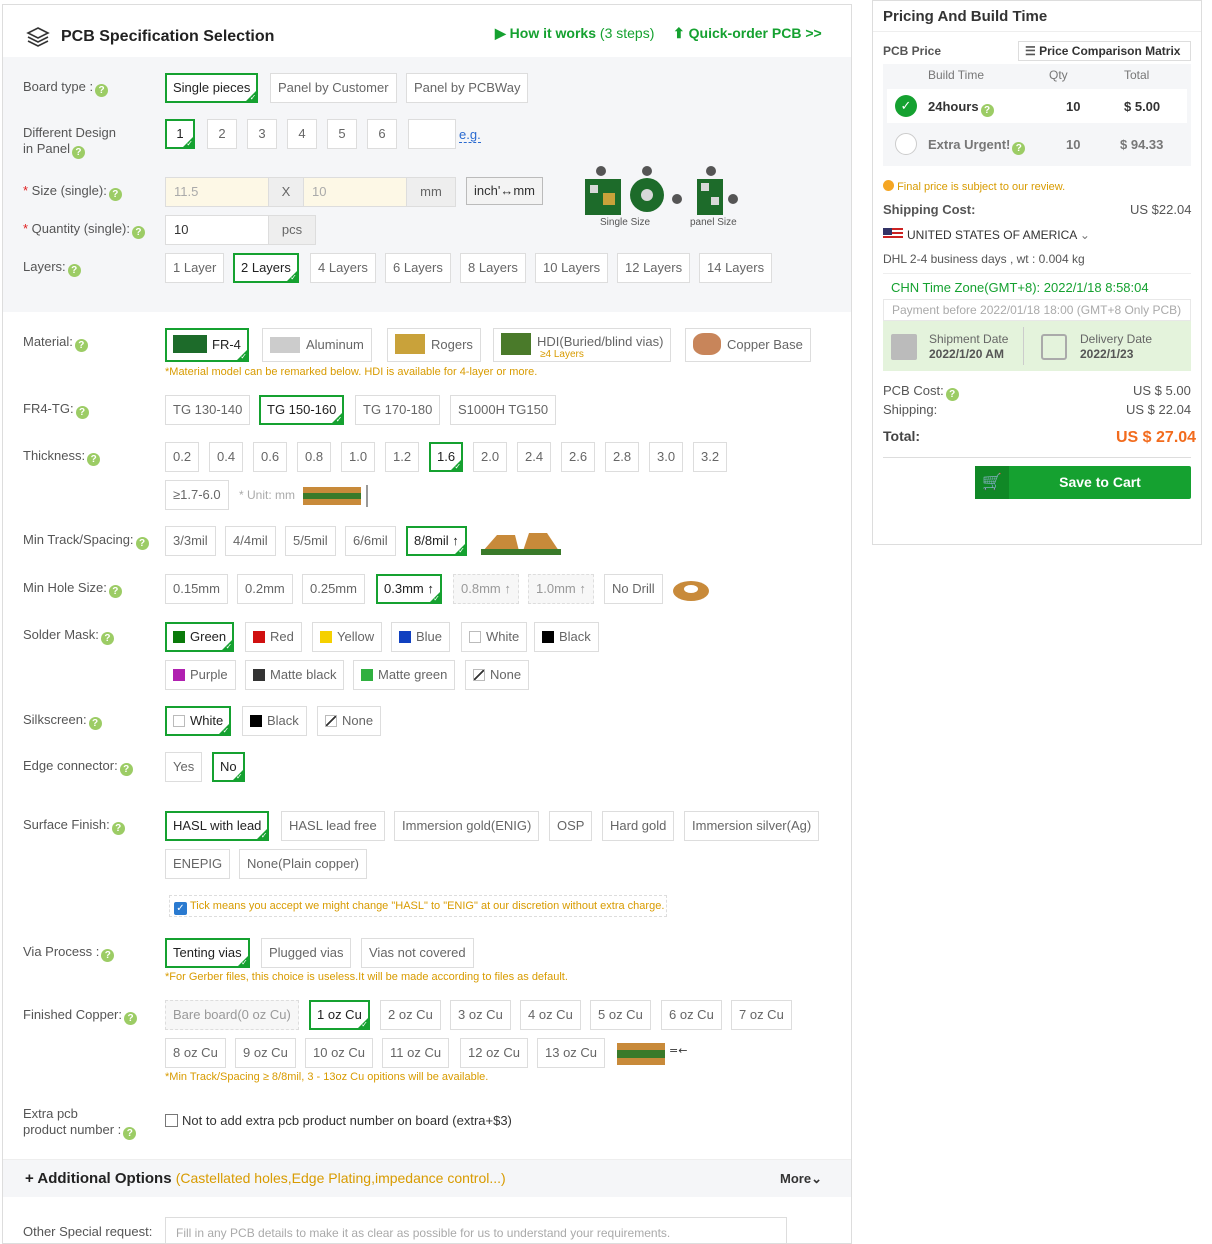 Image resolution: width=1212 pixels, height=1244 pixels. I want to click on hole-02: 0.2mm, so click(265, 589).